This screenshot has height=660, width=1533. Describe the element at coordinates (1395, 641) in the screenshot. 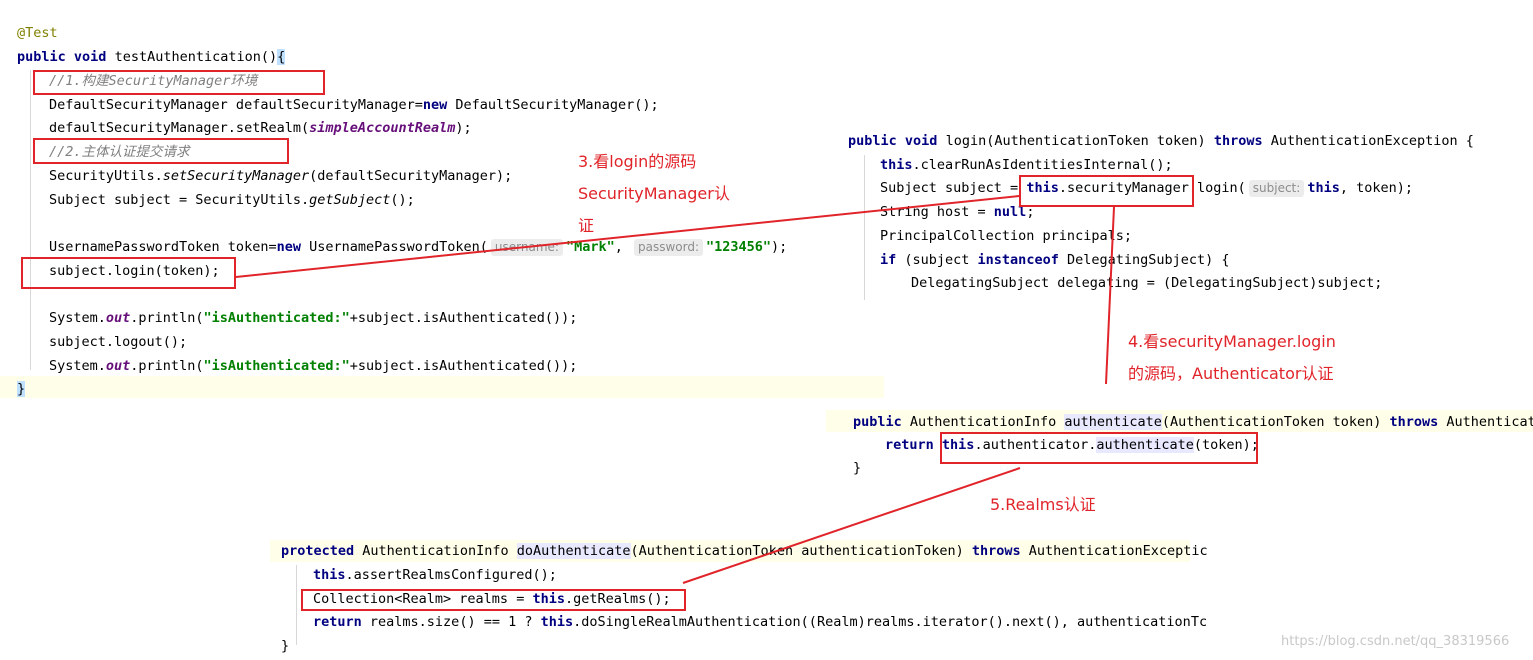

I see `watermark: https://blog.csdn.net/qq_38319566` at that location.